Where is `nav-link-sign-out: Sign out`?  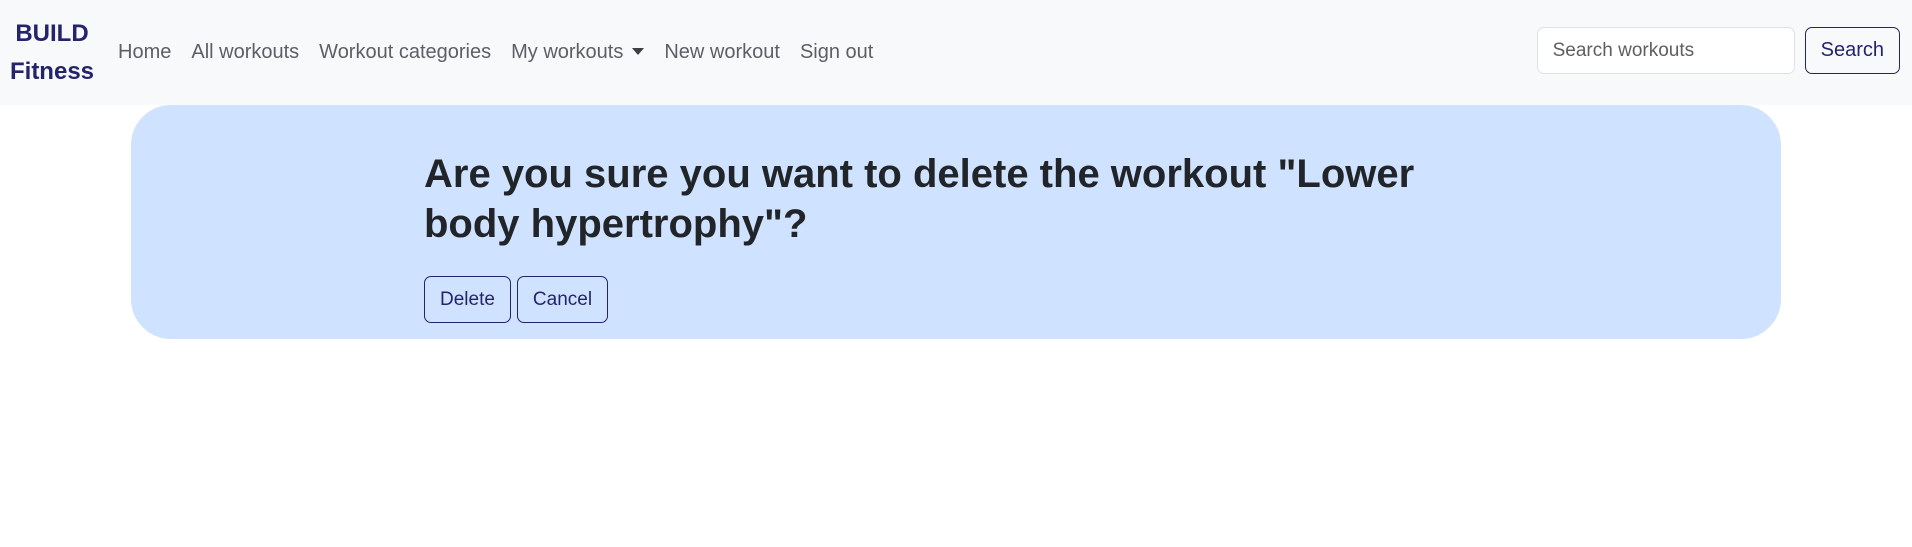
nav-link-sign-out: Sign out is located at coordinates (836, 52).